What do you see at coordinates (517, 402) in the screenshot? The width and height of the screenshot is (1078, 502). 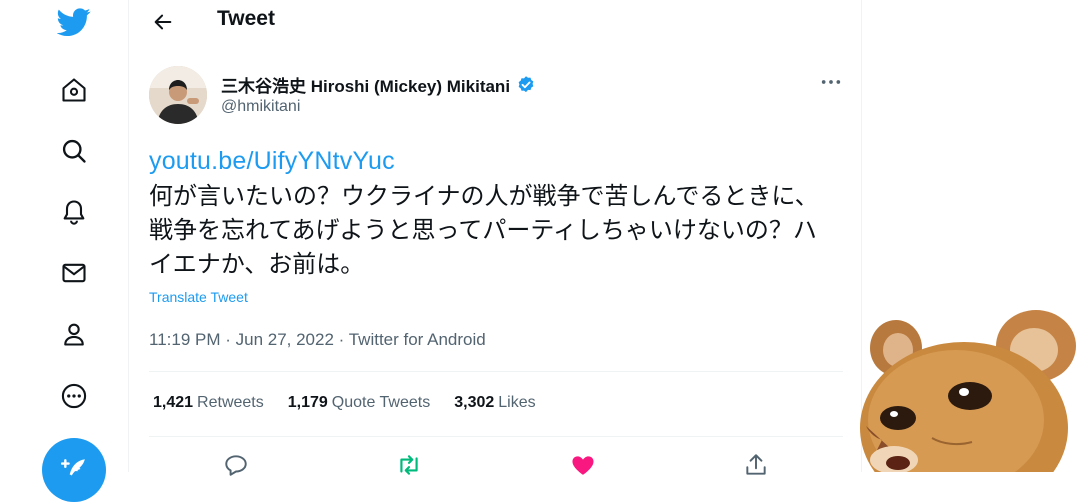 I see `likes-label: Likes` at bounding box center [517, 402].